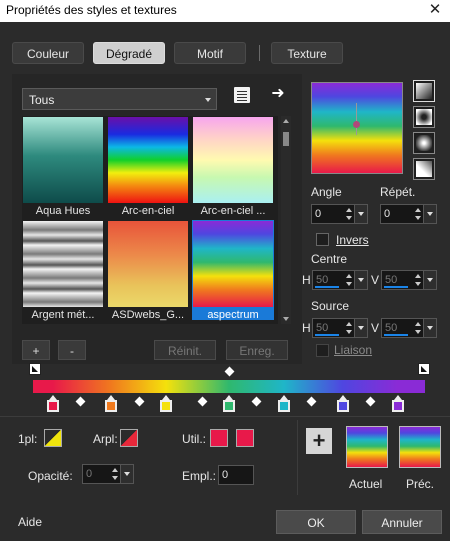  What do you see at coordinates (319, 441) in the screenshot?
I see `add-to-swatches-button: +` at bounding box center [319, 441].